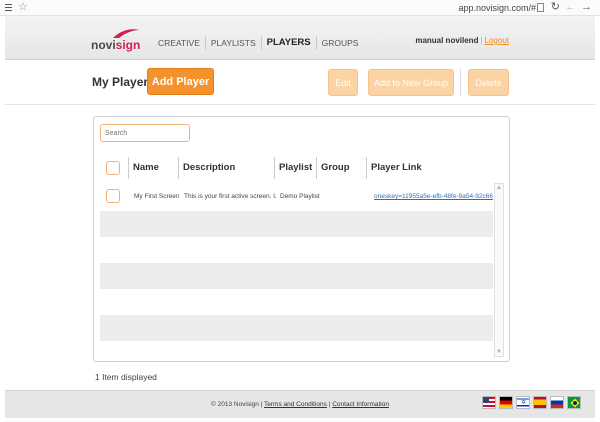 Image resolution: width=600 pixels, height=422 pixels. Describe the element at coordinates (586, 7) in the screenshot. I see `forward-icon: →` at that location.